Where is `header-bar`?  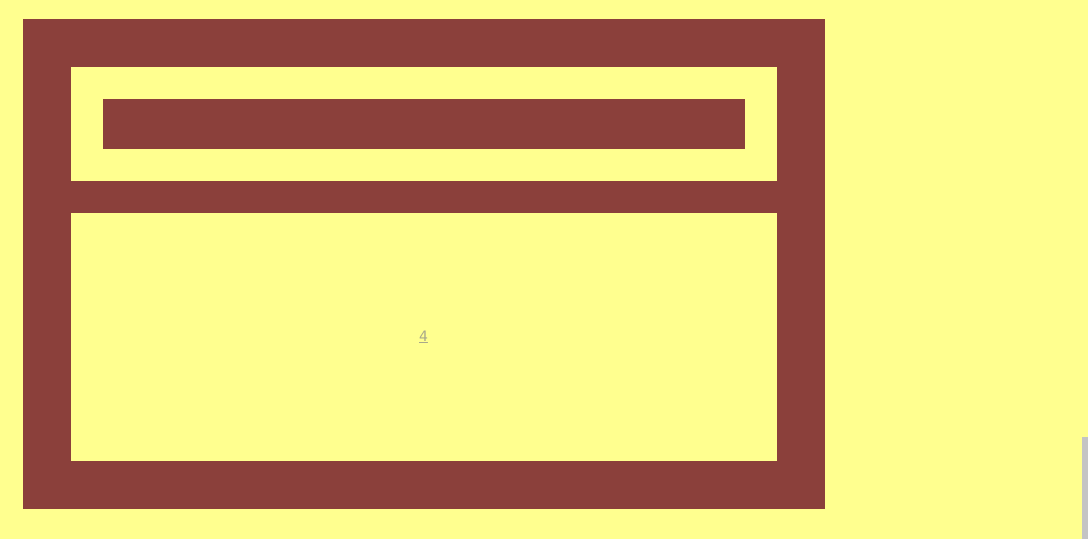 header-bar is located at coordinates (424, 124).